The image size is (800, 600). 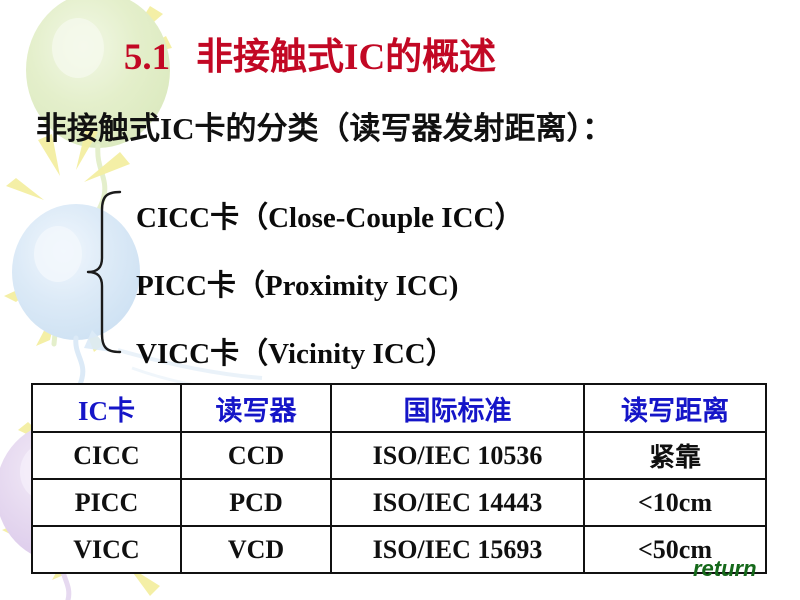 I want to click on list-item: PICC卡（Proximity ICC), so click(x=297, y=286).